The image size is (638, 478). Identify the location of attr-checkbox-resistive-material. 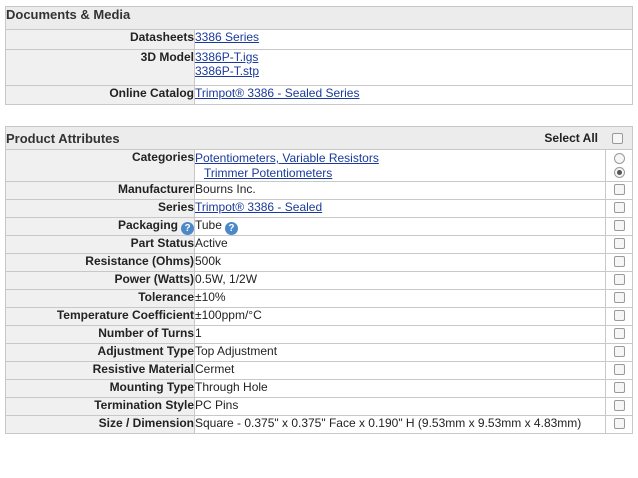
(619, 370).